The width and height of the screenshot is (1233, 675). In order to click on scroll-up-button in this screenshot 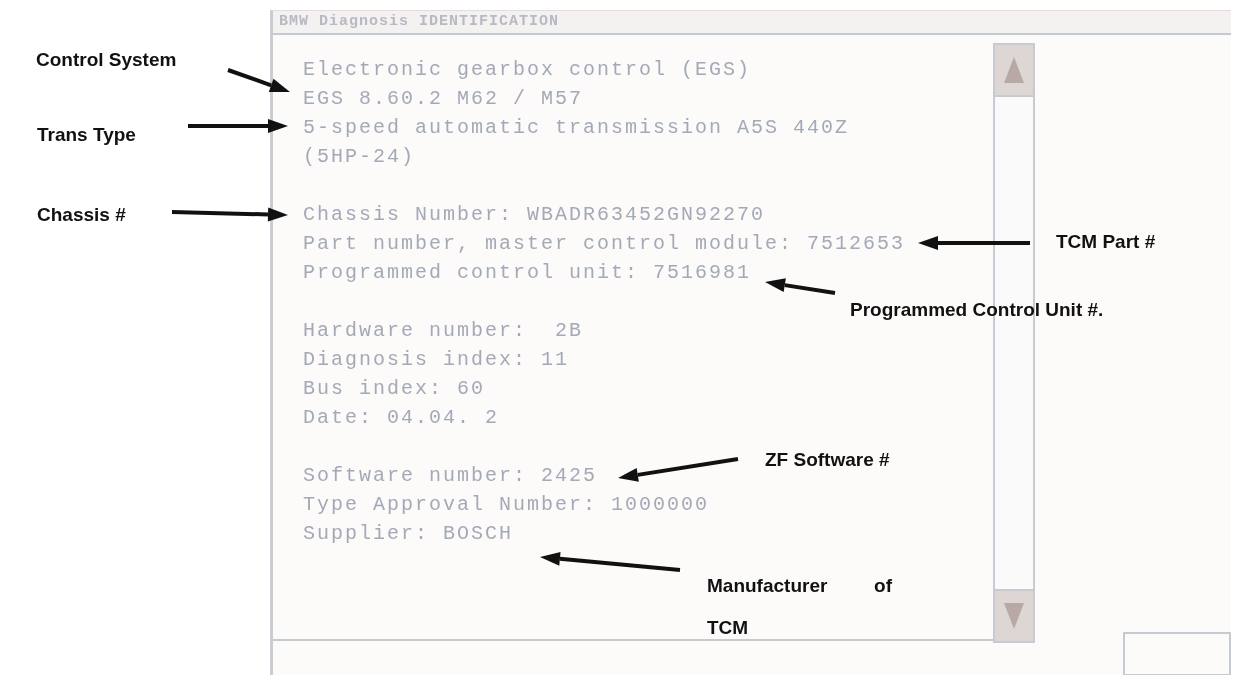, I will do `click(1014, 71)`.